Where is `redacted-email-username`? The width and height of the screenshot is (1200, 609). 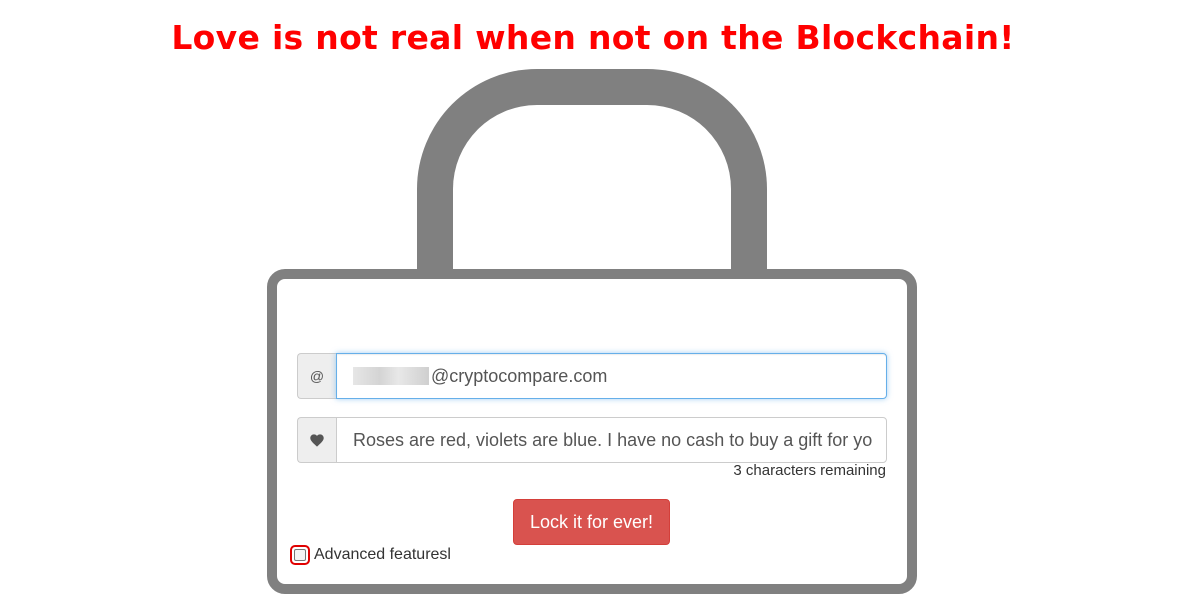
redacted-email-username is located at coordinates (391, 376).